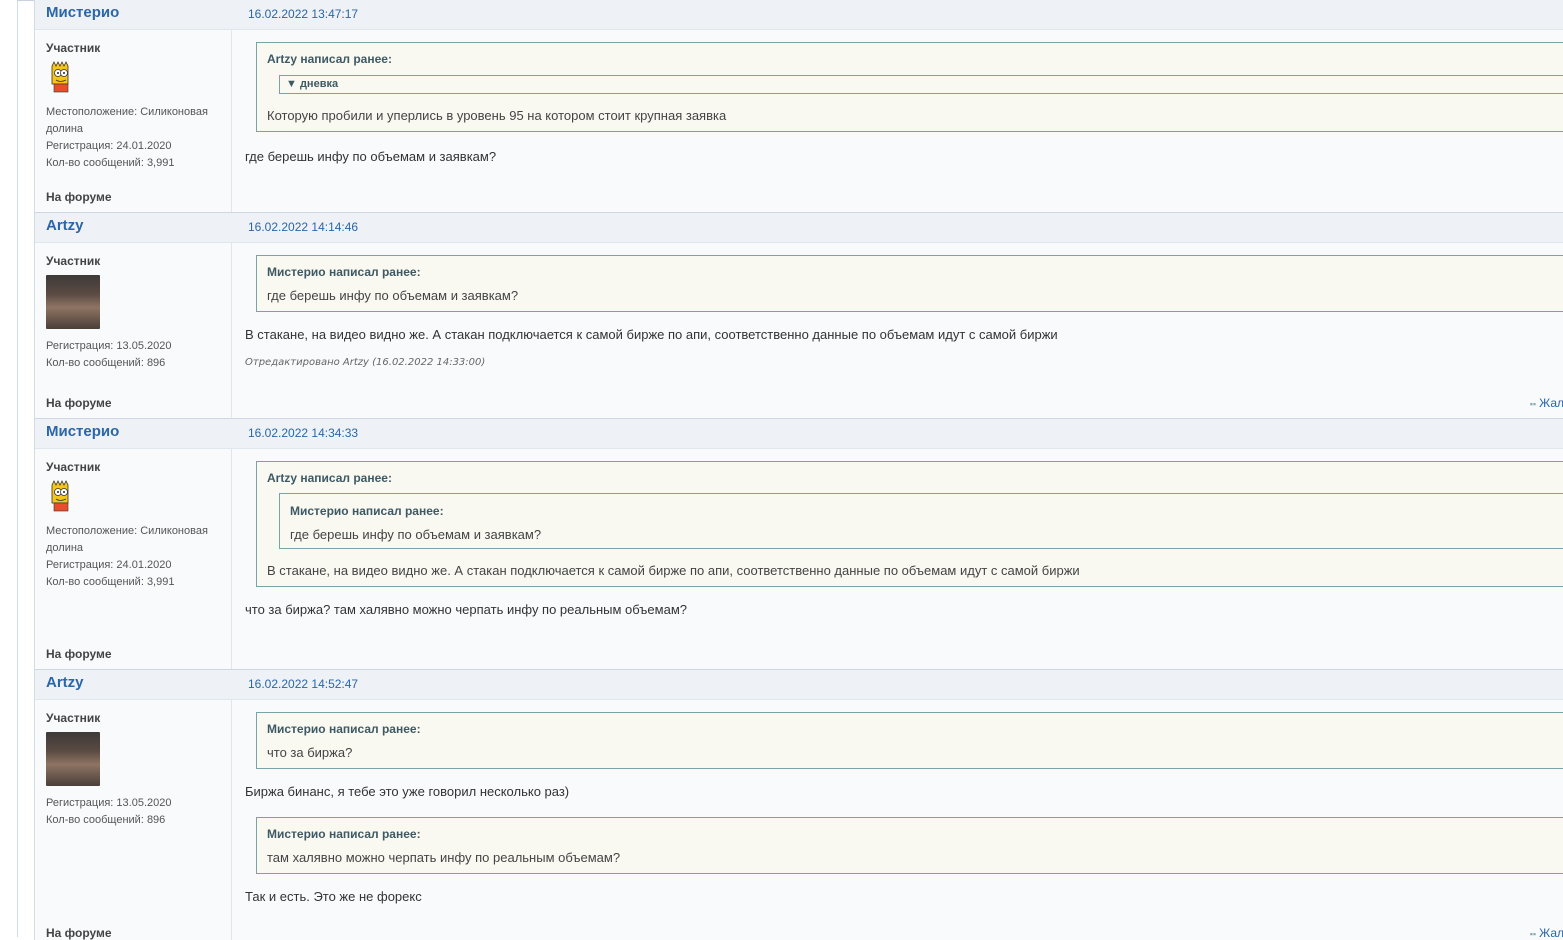 The height and width of the screenshot is (940, 1563). What do you see at coordinates (393, 295) in the screenshot?
I see `quote-text: где берешь инфу по объемам и заявкам?` at bounding box center [393, 295].